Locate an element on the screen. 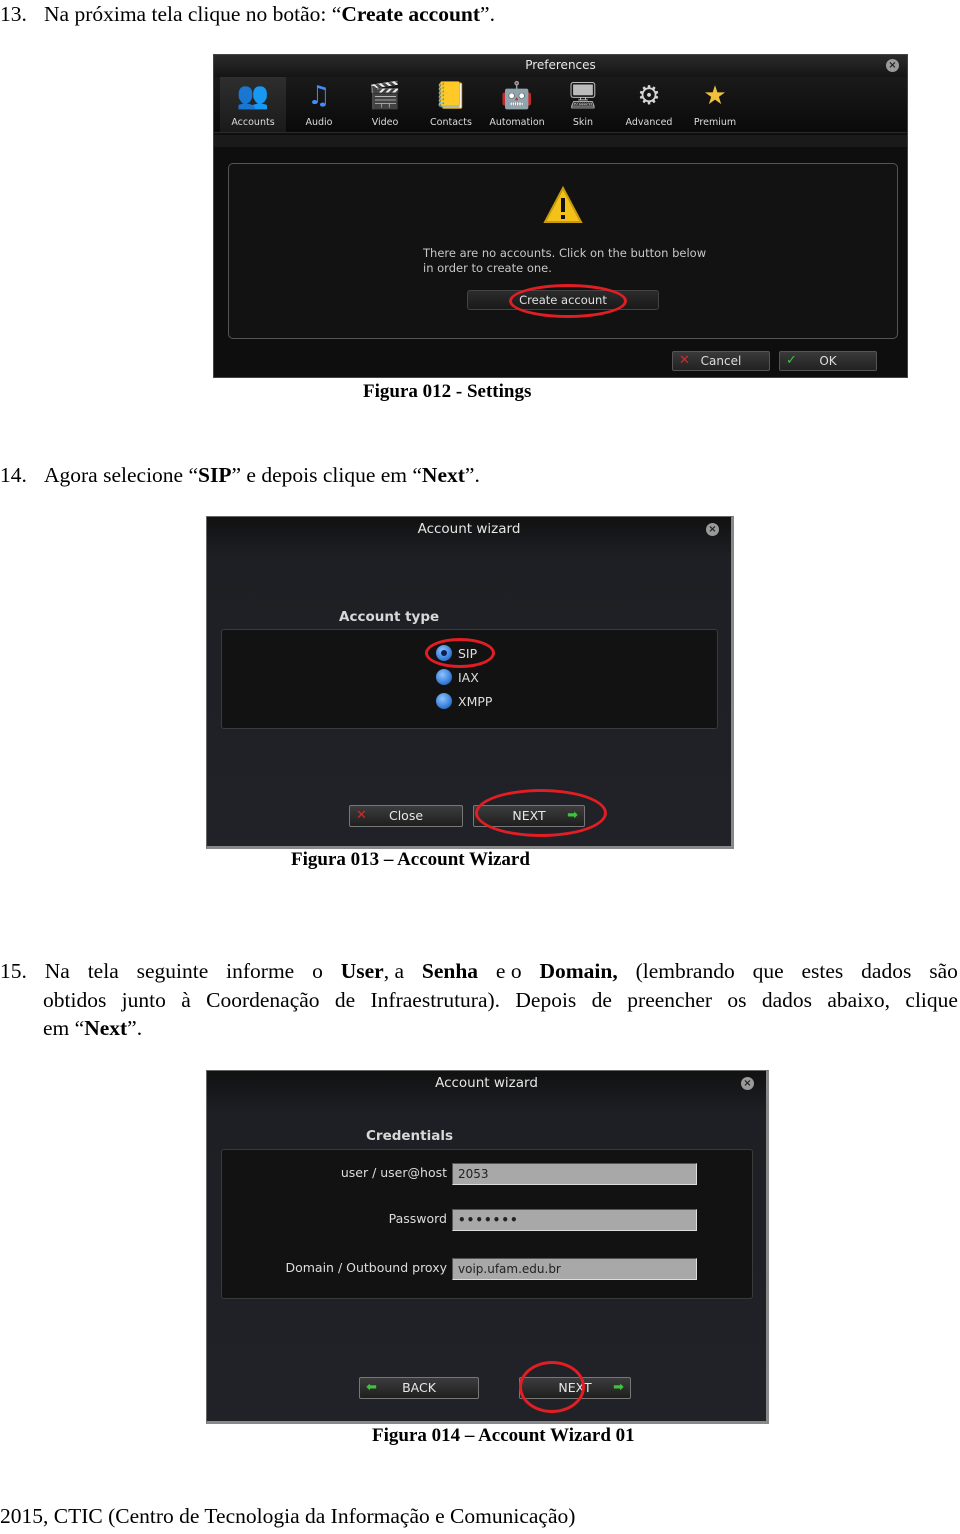 Image resolution: width=960 pixels, height=1534 pixels. section-title: Account type is located at coordinates (389, 617).